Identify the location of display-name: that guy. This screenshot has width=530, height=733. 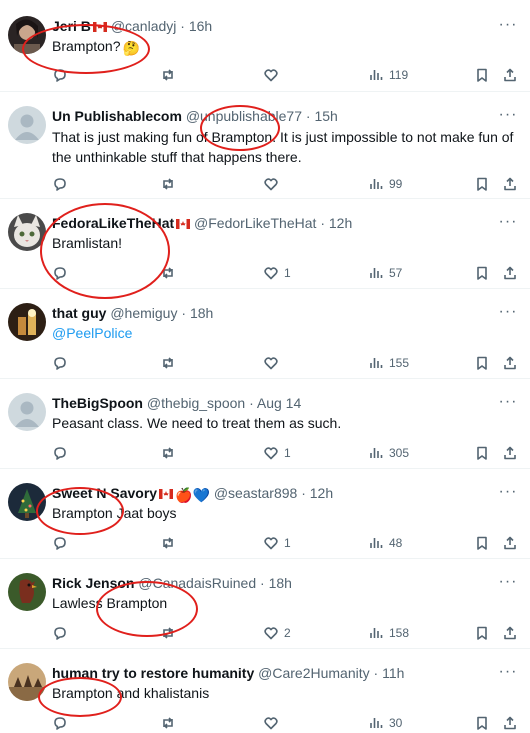
(79, 313).